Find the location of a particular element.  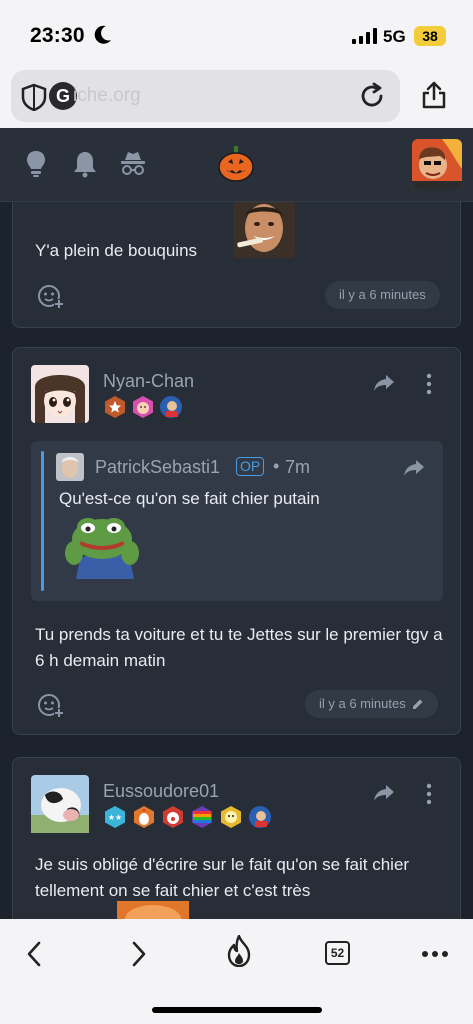

more-horizontal-icon is located at coordinates (435, 954).